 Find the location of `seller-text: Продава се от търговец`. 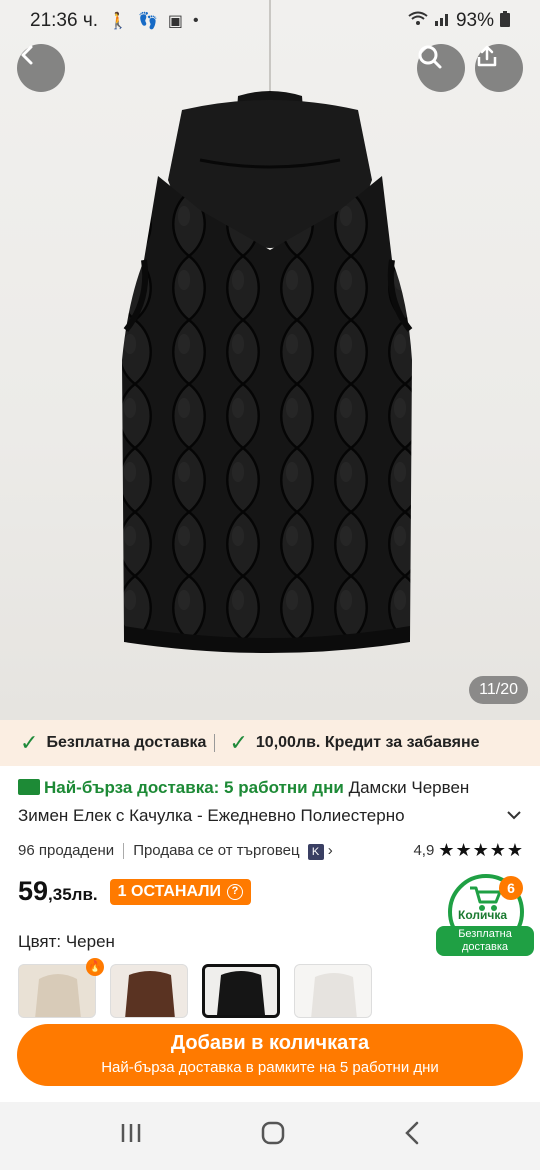

seller-text: Продава се от търговец is located at coordinates (216, 850).